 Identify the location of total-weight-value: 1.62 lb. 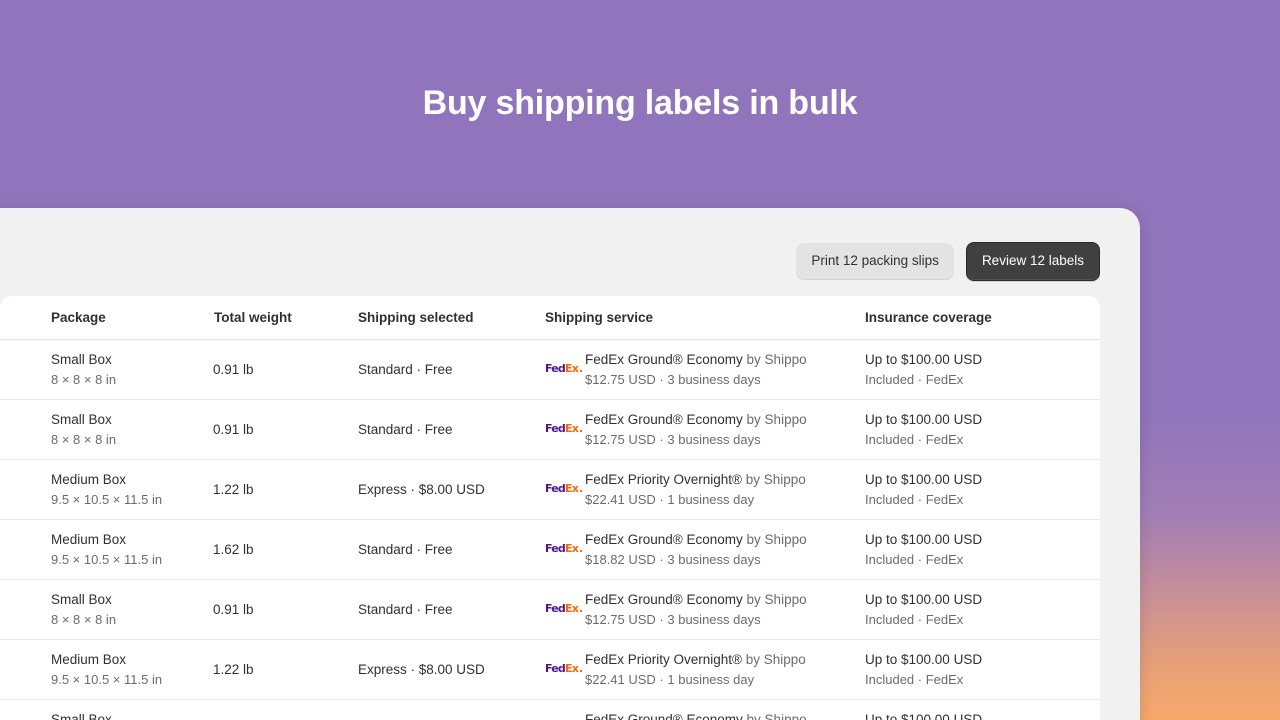
(233, 549).